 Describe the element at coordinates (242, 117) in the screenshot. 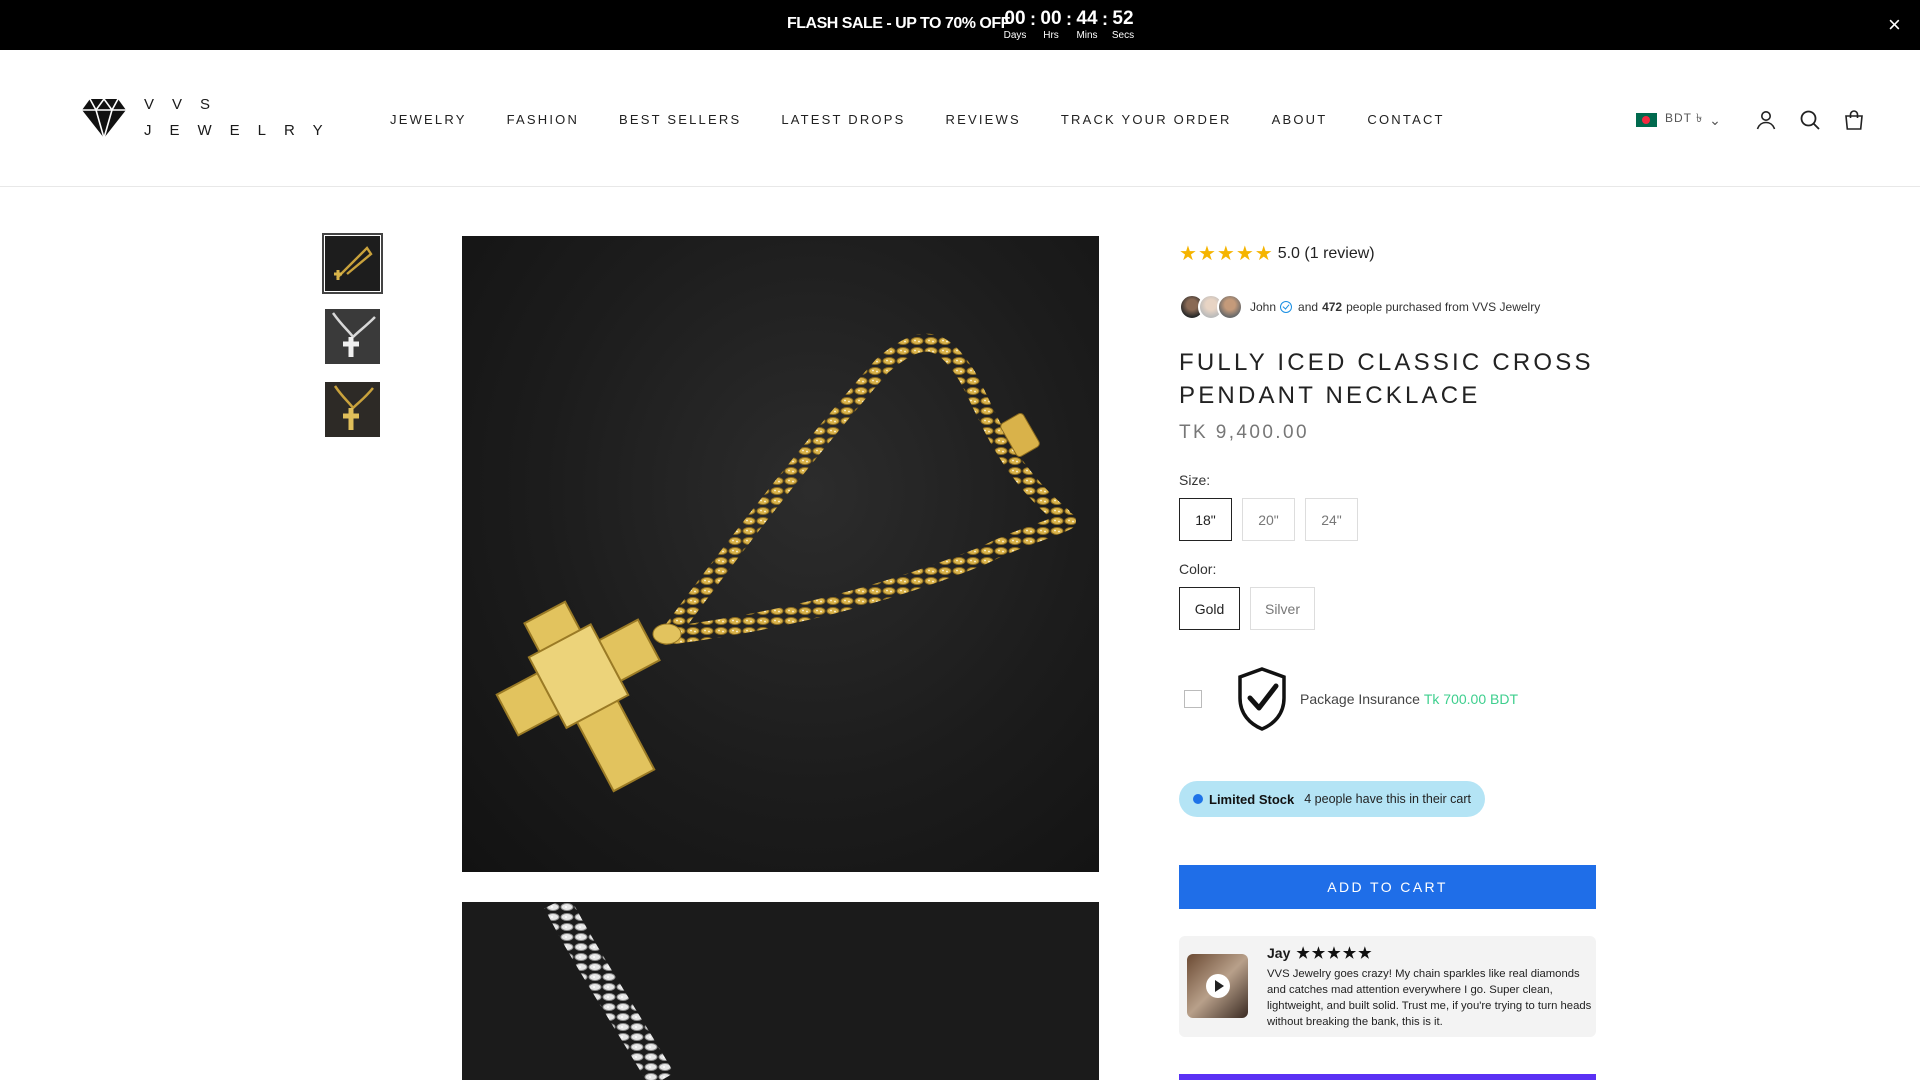

I see `logo-text: VVS JEWELRY` at that location.